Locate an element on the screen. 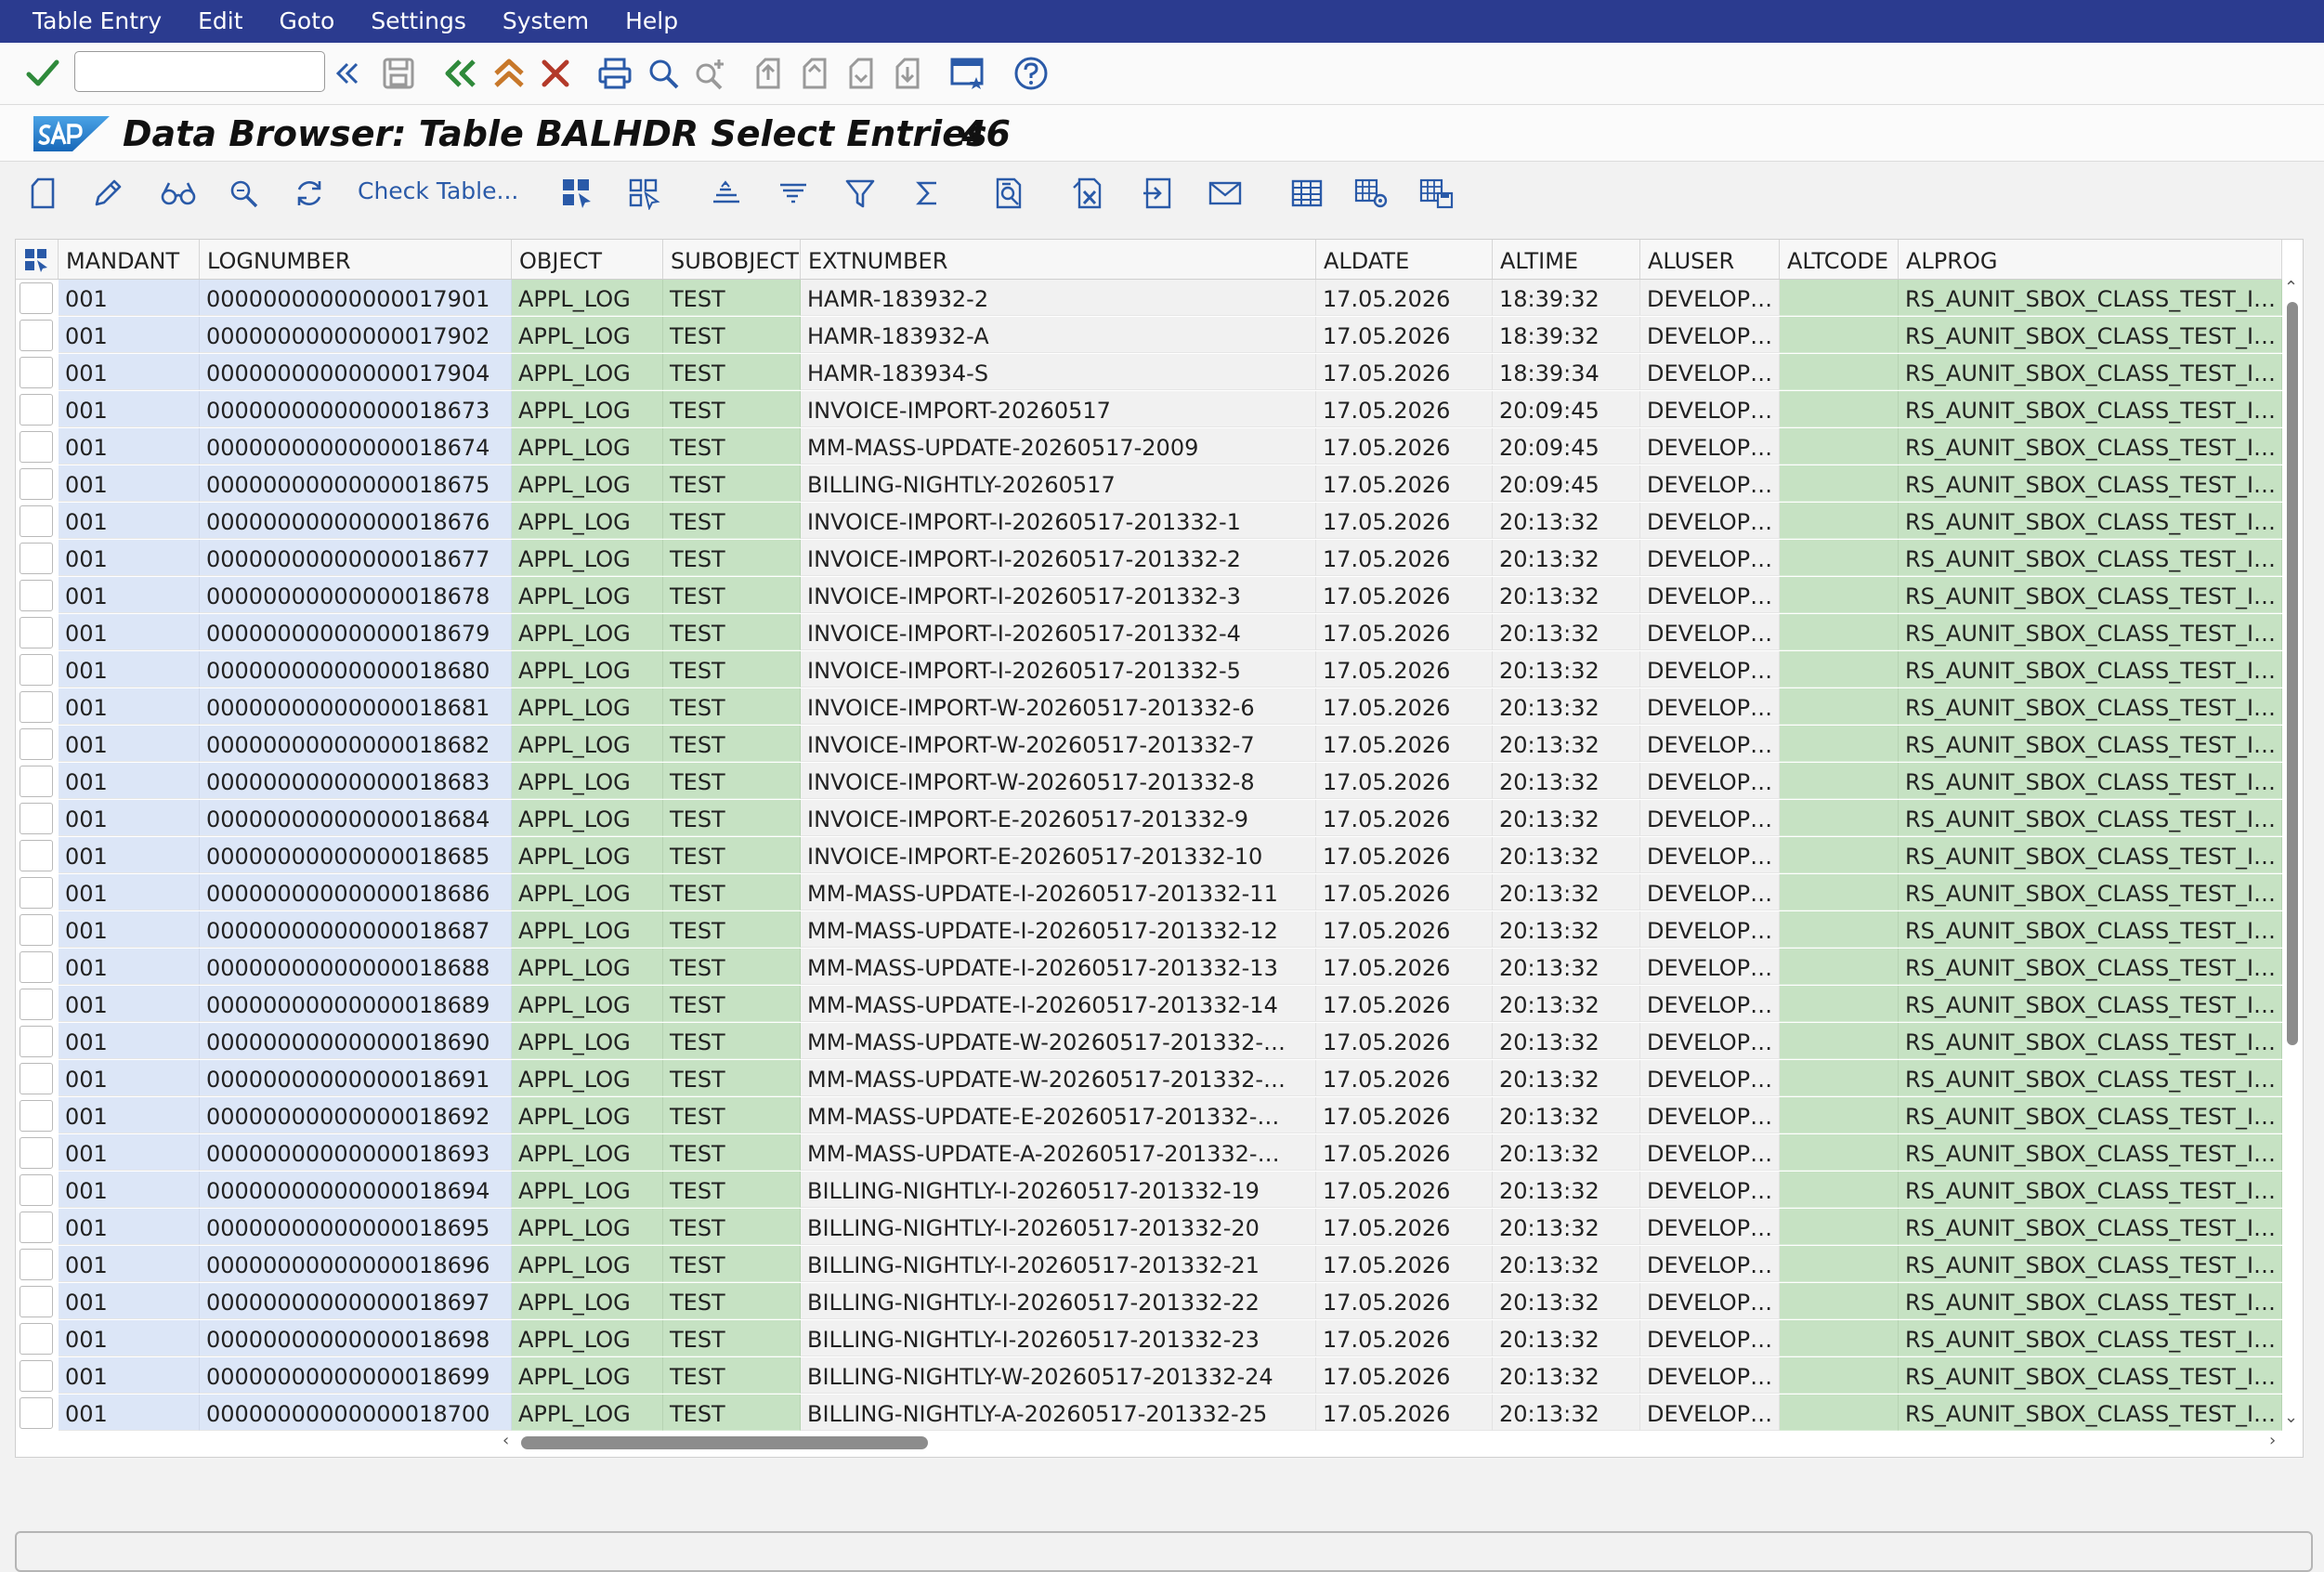 The image size is (2324, 1572). last-page-icon is located at coordinates (908, 73).